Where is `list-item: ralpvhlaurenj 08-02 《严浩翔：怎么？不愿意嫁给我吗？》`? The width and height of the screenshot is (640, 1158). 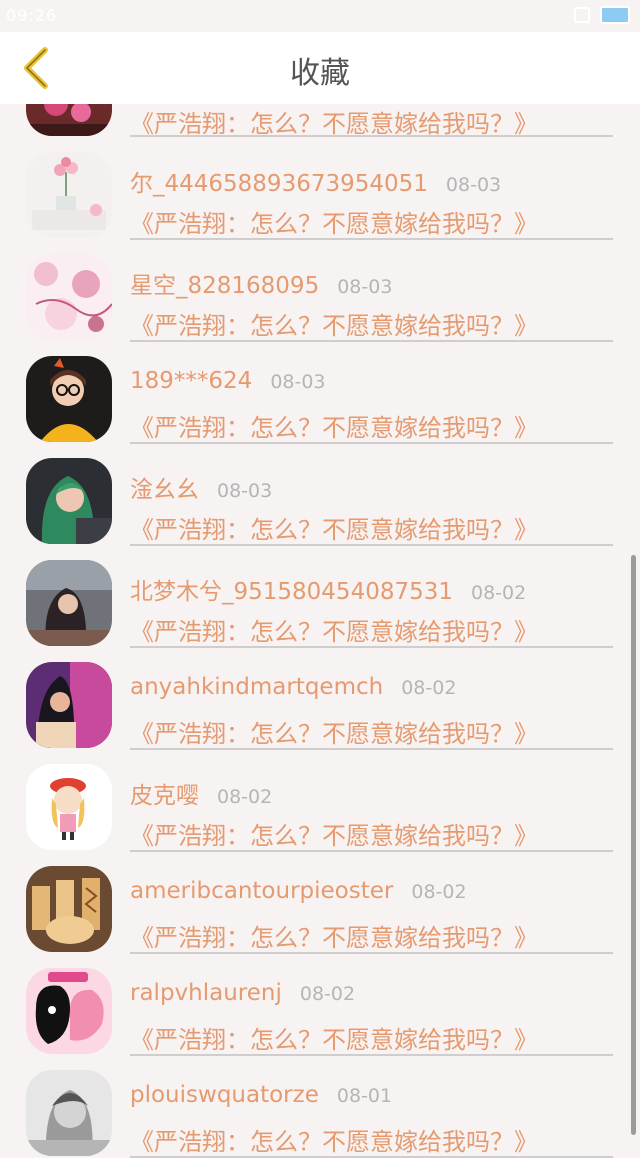
list-item: ralpvhlaurenj 08-02 《严浩翔：怎么？不愿意嫁给我吗？》 is located at coordinates (320, 1003).